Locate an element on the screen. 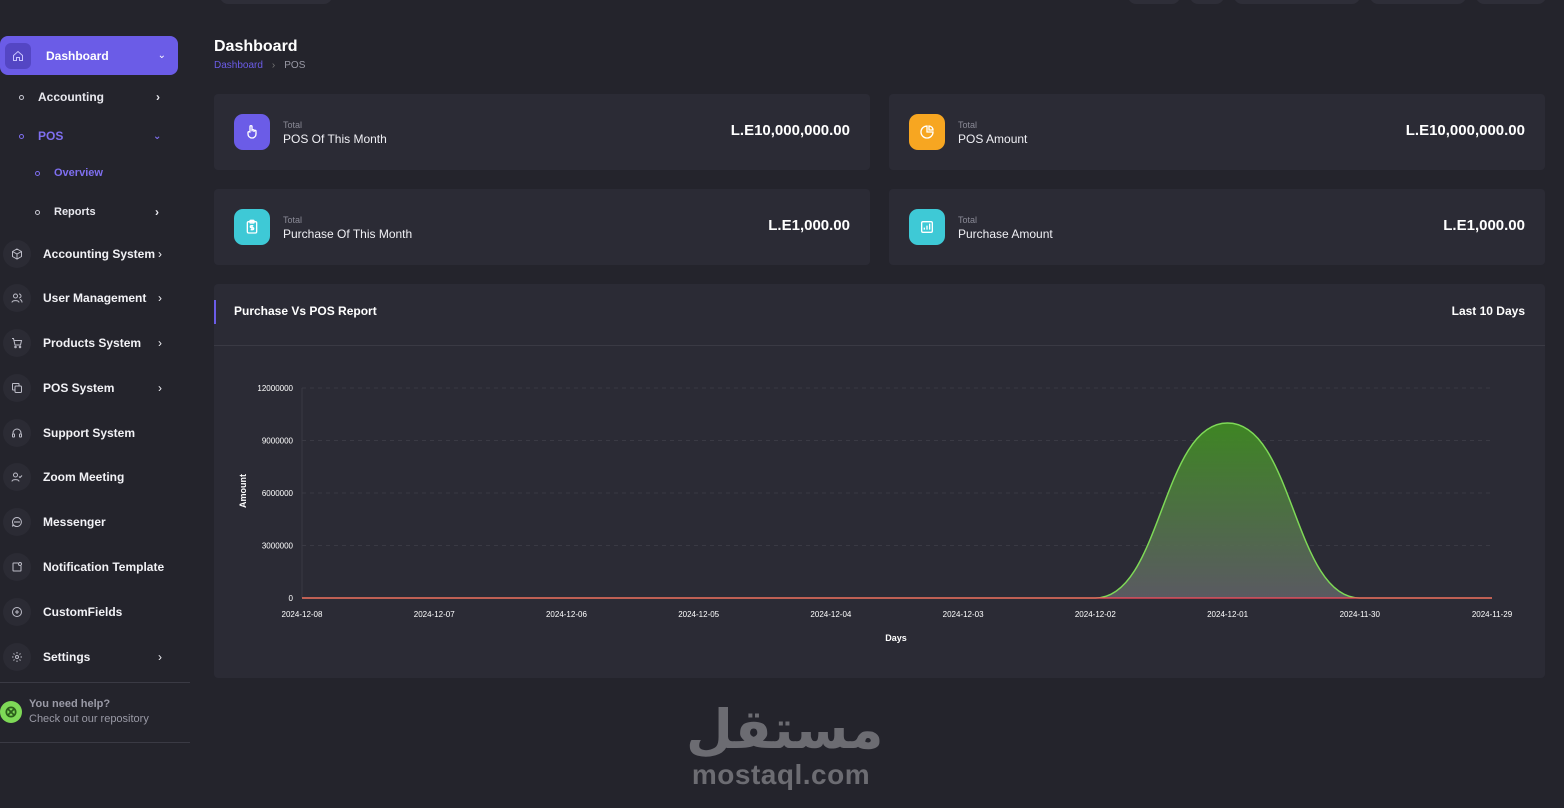 This screenshot has width=1564, height=808. stat-card-purchase-amount: Total Purchase Amount L.E1,000.00 is located at coordinates (1217, 227).